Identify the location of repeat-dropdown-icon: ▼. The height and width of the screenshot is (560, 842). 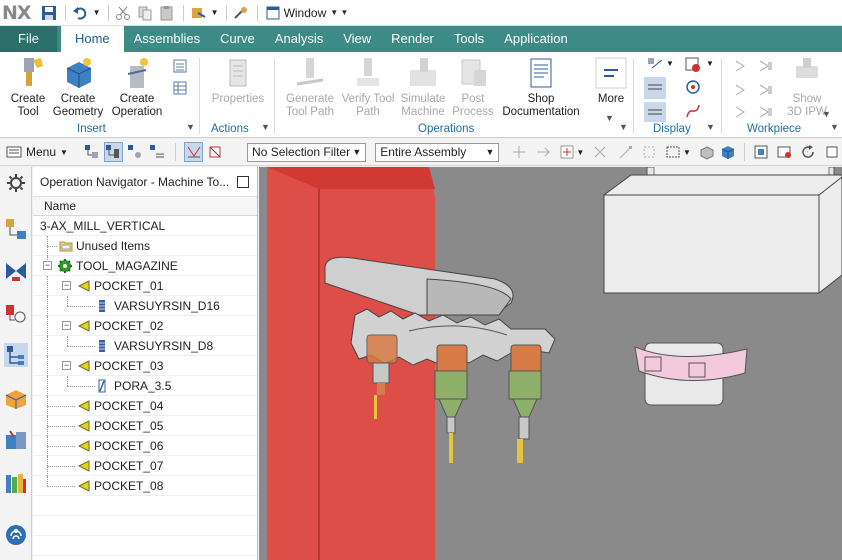
(215, 13).